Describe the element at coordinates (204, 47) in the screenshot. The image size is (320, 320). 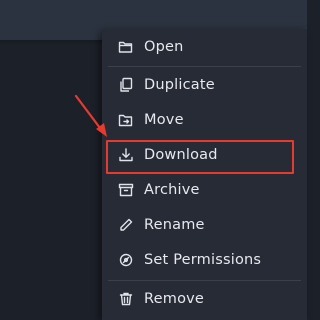
I see `menu-item-open: Open` at that location.